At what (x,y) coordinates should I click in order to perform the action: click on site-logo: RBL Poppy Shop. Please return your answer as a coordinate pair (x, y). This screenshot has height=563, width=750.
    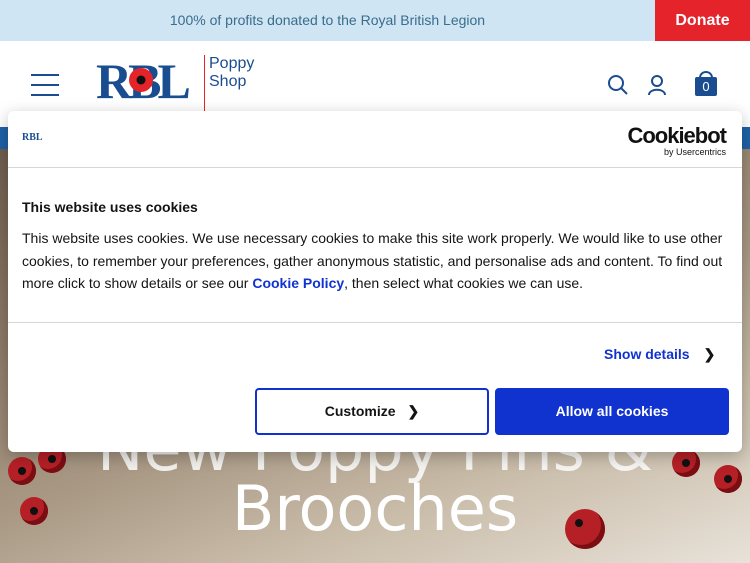
    Looking at the image, I should click on (177, 83).